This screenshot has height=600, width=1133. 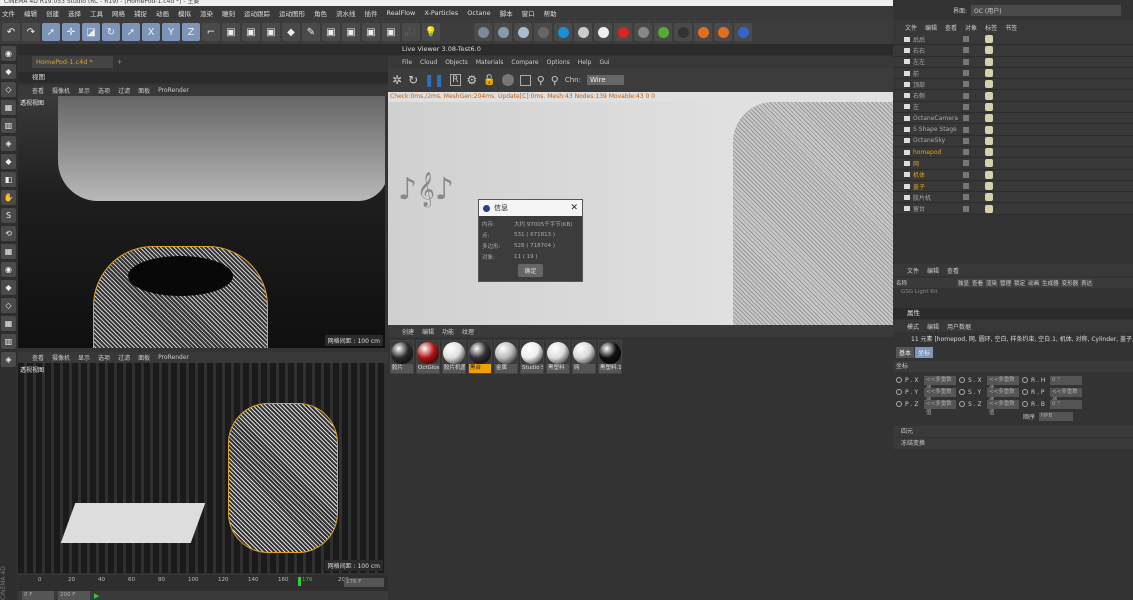 What do you see at coordinates (397, 80) in the screenshot?
I see `clay-mode-icon: ✲` at bounding box center [397, 80].